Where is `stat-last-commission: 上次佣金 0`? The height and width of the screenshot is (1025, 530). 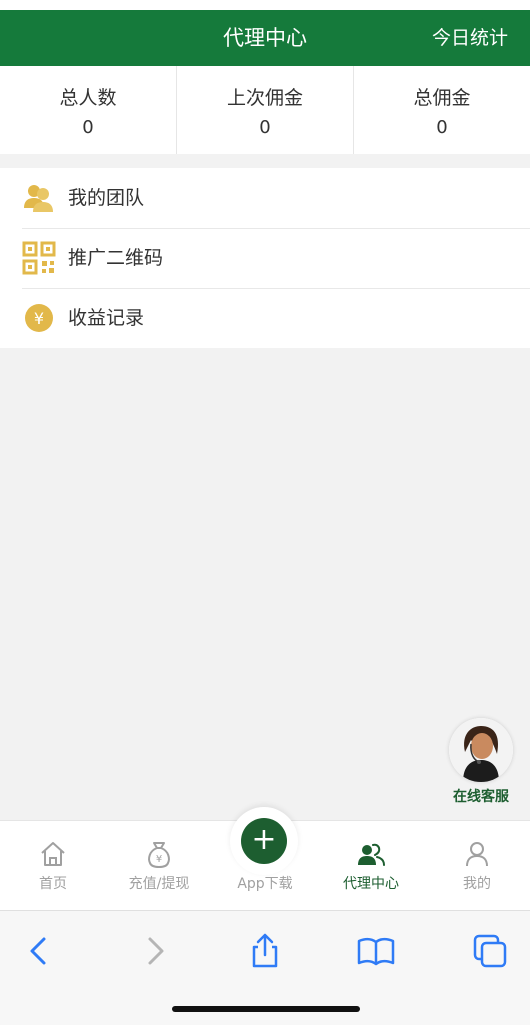 stat-last-commission: 上次佣金 0 is located at coordinates (265, 110).